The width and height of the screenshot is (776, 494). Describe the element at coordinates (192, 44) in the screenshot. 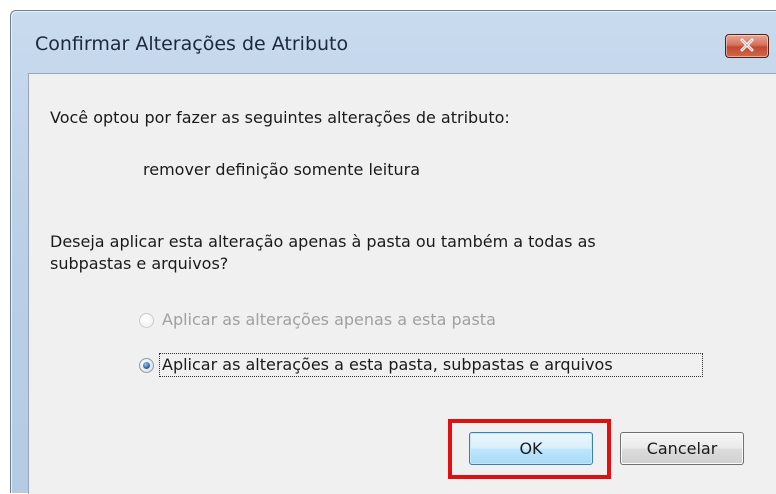

I see `dialog-title: Confirmar Alterações de Atributo` at that location.